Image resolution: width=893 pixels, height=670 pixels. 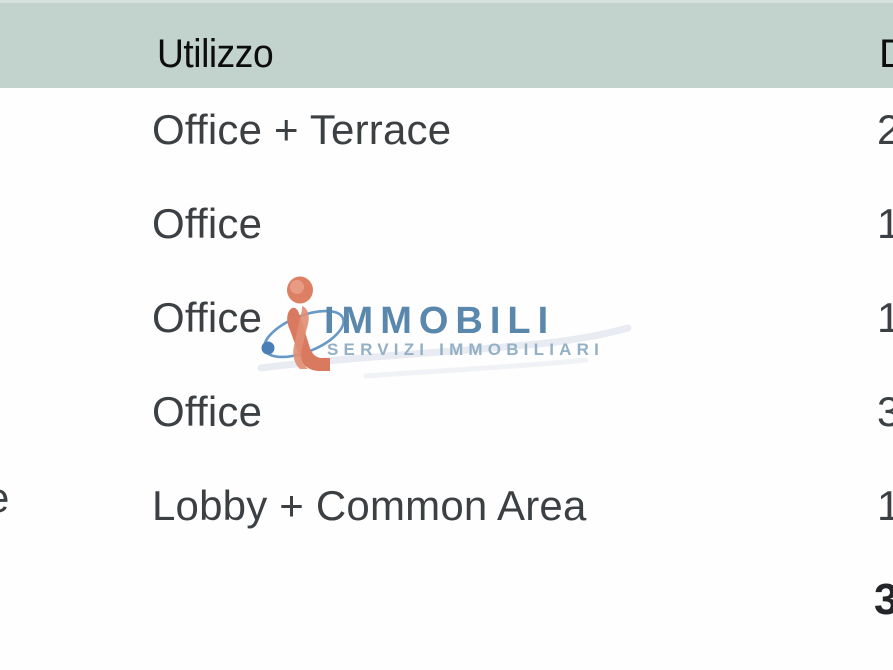 I want to click on table-row: Office 3, so click(x=446, y=417).